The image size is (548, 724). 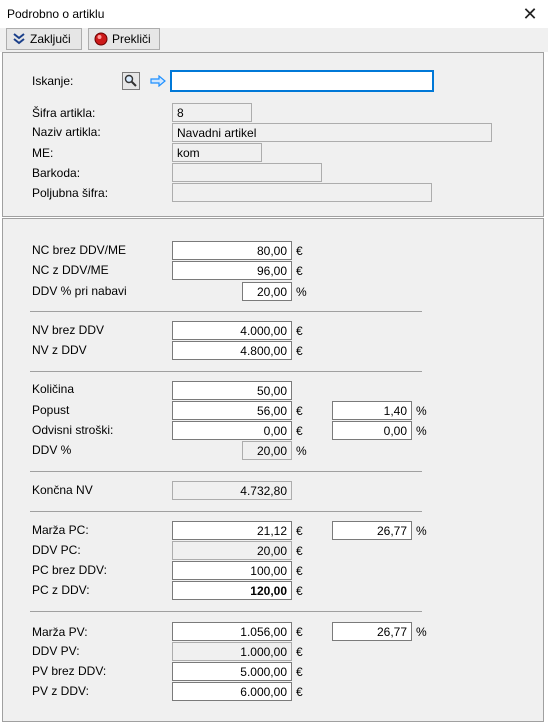 What do you see at coordinates (232, 530) in the screenshot?
I see `margin-pc-input: 21,12` at bounding box center [232, 530].